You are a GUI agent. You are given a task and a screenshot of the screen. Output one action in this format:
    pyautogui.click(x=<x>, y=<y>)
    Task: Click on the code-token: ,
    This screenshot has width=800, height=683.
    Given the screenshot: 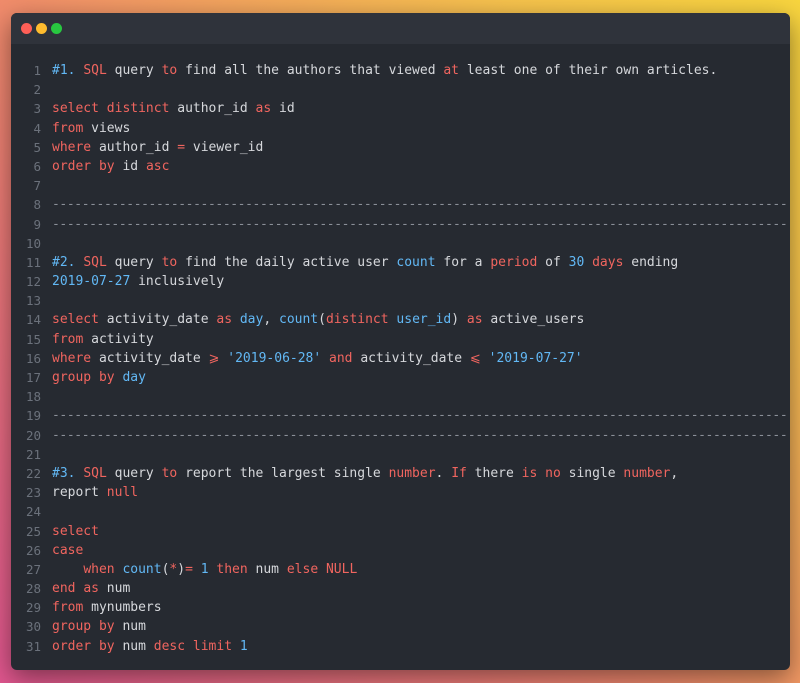 What is the action you would take?
    pyautogui.click(x=674, y=473)
    